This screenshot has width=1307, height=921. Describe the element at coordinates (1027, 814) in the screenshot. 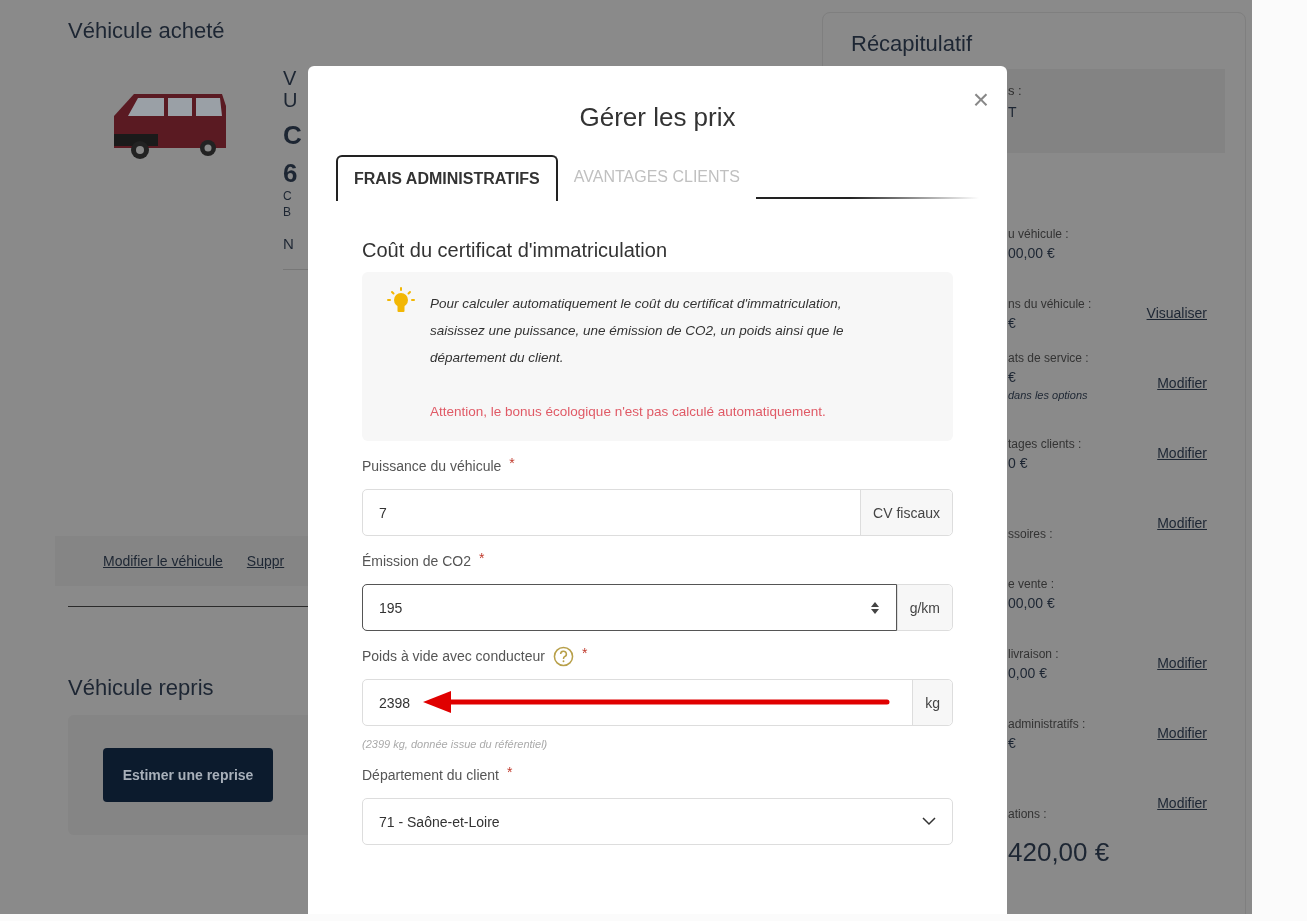

I see `summary-label: ations :` at that location.